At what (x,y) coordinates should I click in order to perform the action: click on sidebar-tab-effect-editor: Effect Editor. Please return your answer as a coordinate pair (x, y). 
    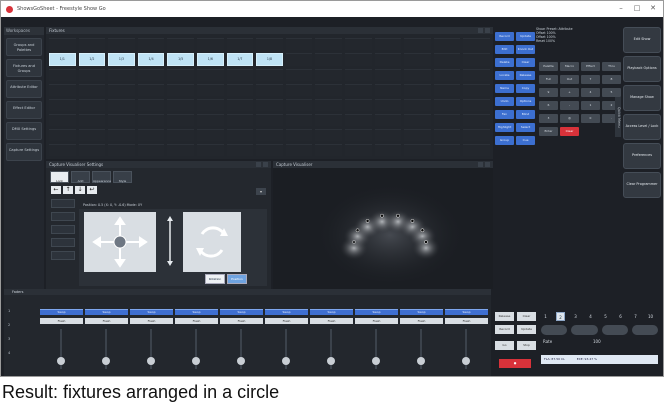
    Looking at the image, I should click on (24, 110).